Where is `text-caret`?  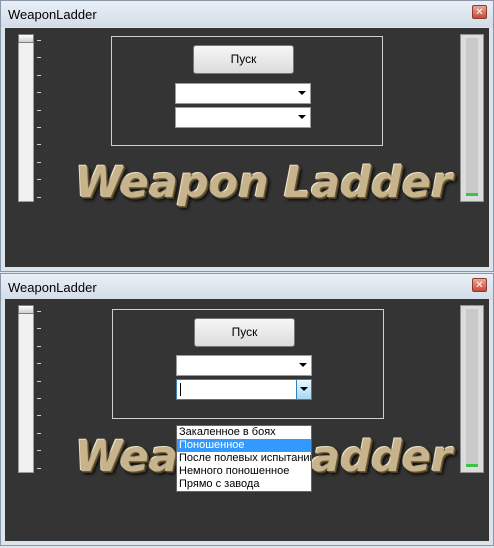
text-caret is located at coordinates (180, 389).